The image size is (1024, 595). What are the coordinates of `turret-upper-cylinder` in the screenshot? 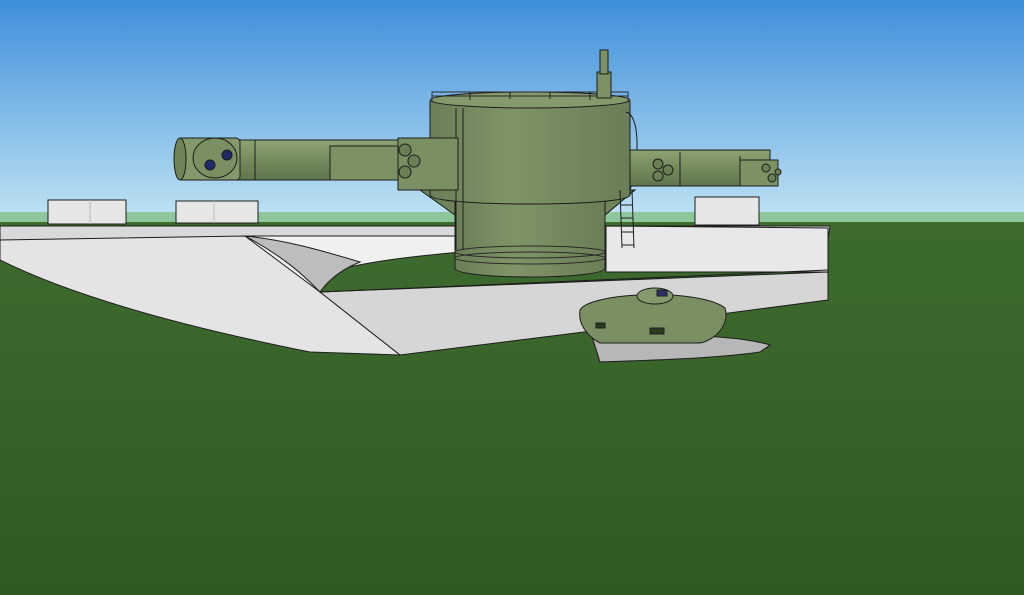 It's located at (530, 149).